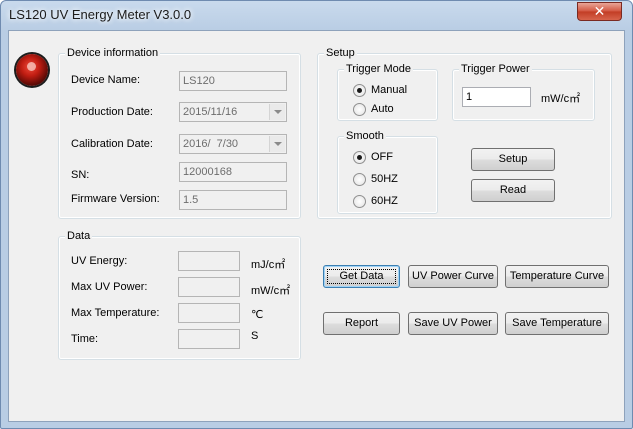 Image resolution: width=633 pixels, height=429 pixels. I want to click on calibration-date-label: Calibration Date:, so click(112, 144).